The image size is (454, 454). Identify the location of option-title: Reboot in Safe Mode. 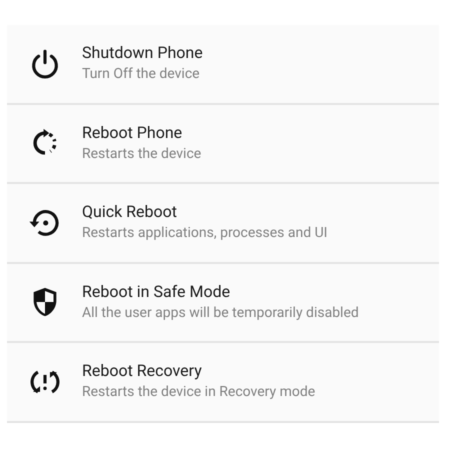
(157, 292).